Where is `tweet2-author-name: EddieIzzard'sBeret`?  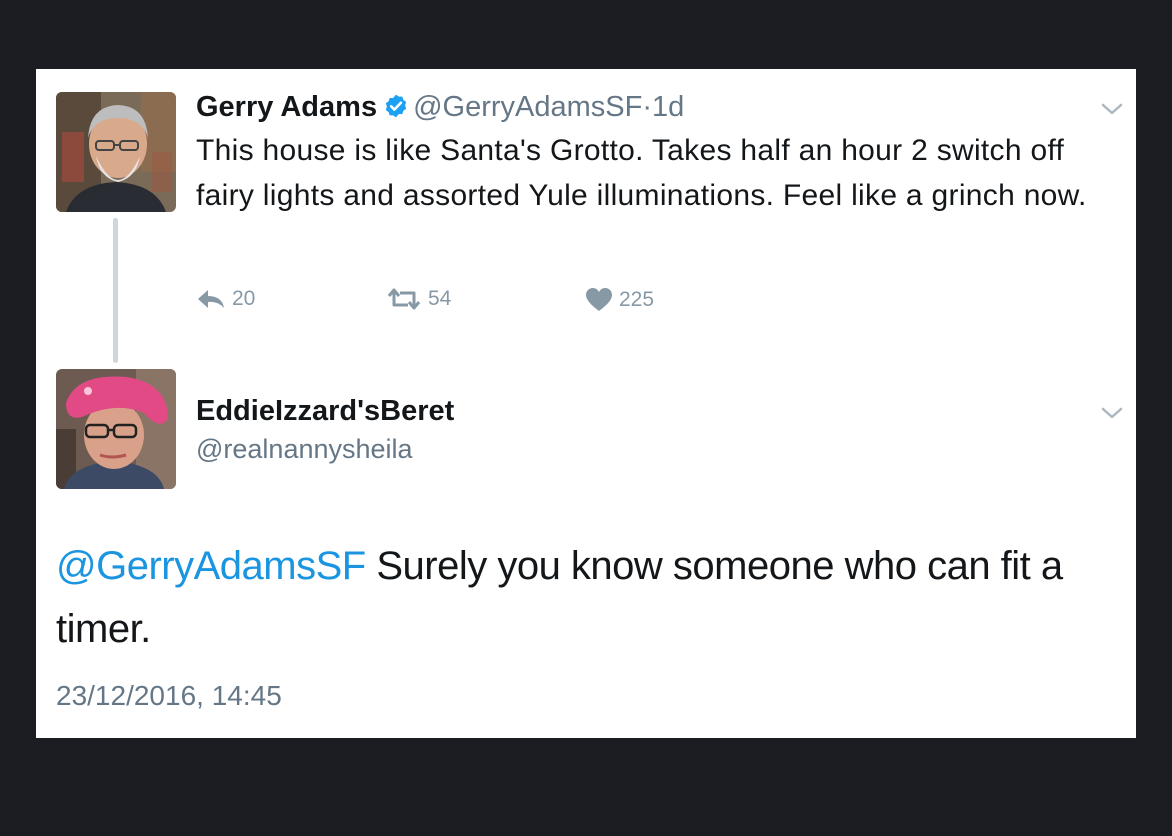 tweet2-author-name: EddieIzzard'sBeret is located at coordinates (325, 411).